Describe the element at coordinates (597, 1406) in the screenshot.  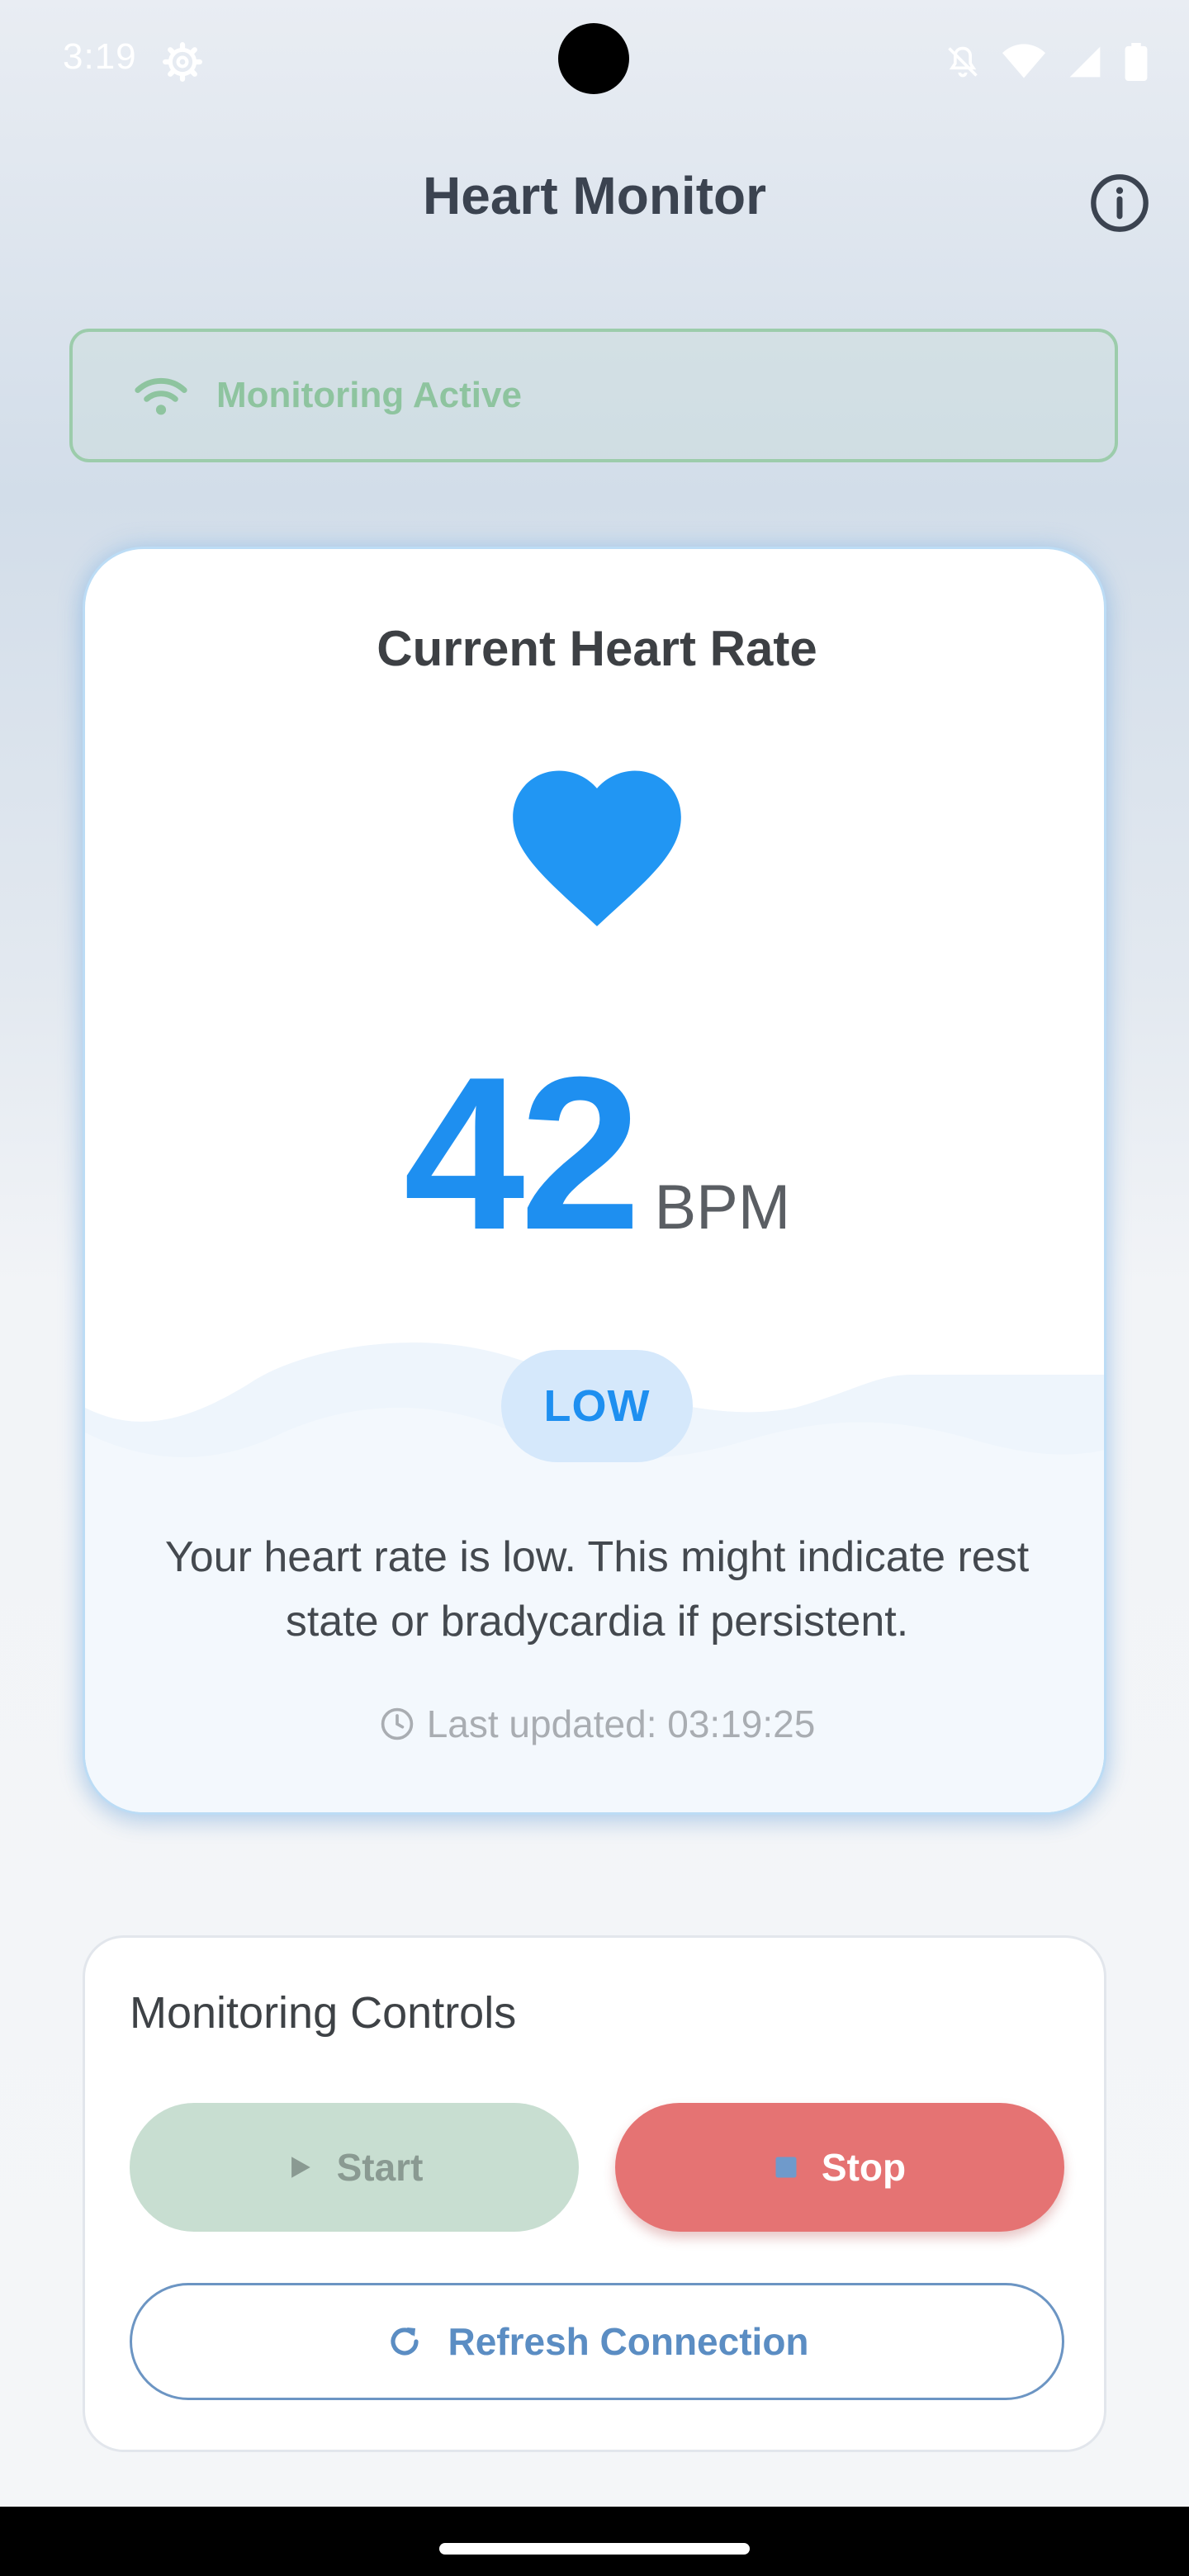
I see `status-badge: LOW` at that location.